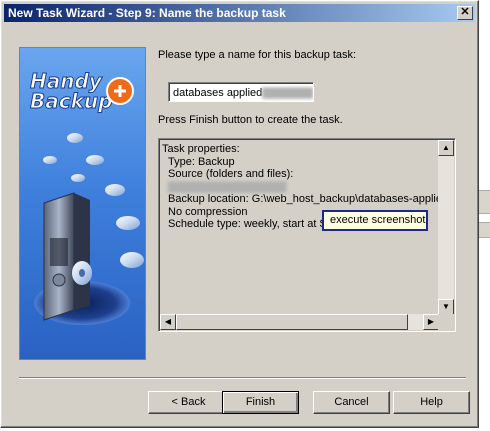 The image size is (490, 431). I want to click on close-icon: ✕, so click(465, 12).